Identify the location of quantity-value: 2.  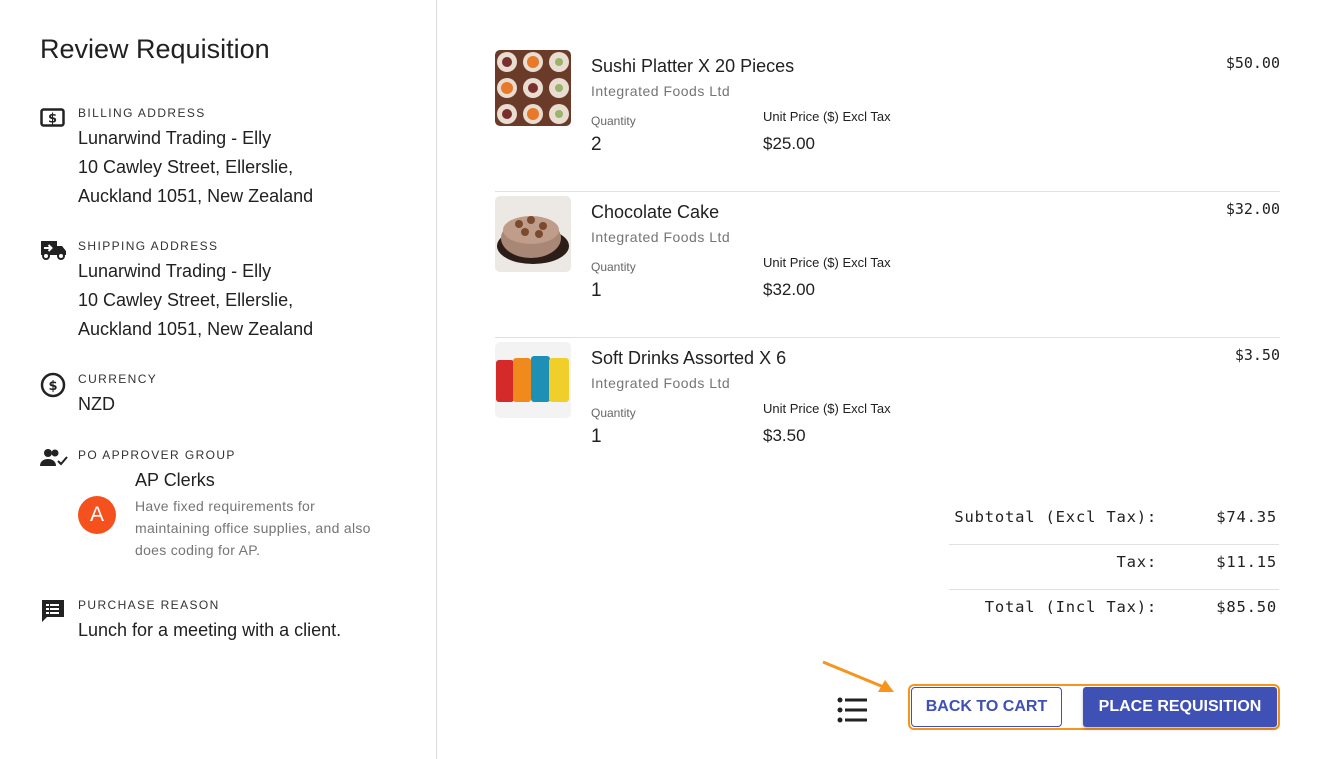
(596, 144).